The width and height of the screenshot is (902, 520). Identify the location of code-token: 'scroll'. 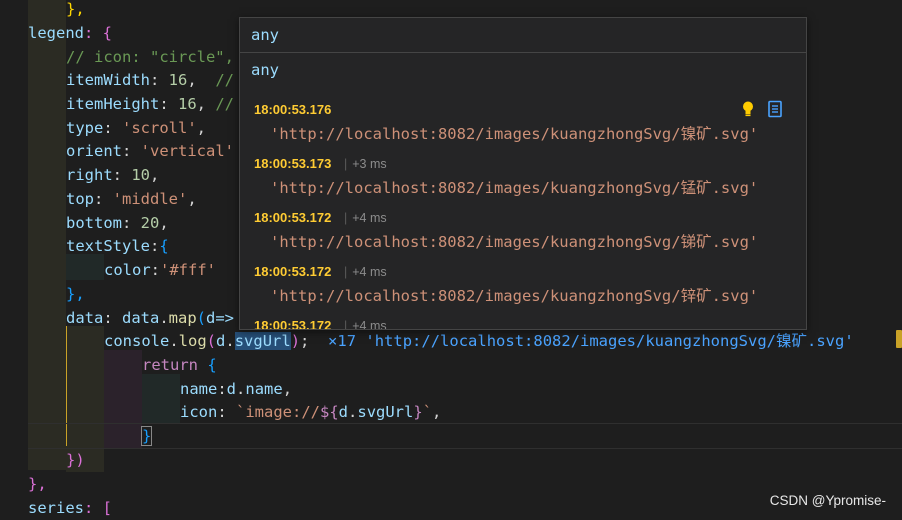
(159, 128).